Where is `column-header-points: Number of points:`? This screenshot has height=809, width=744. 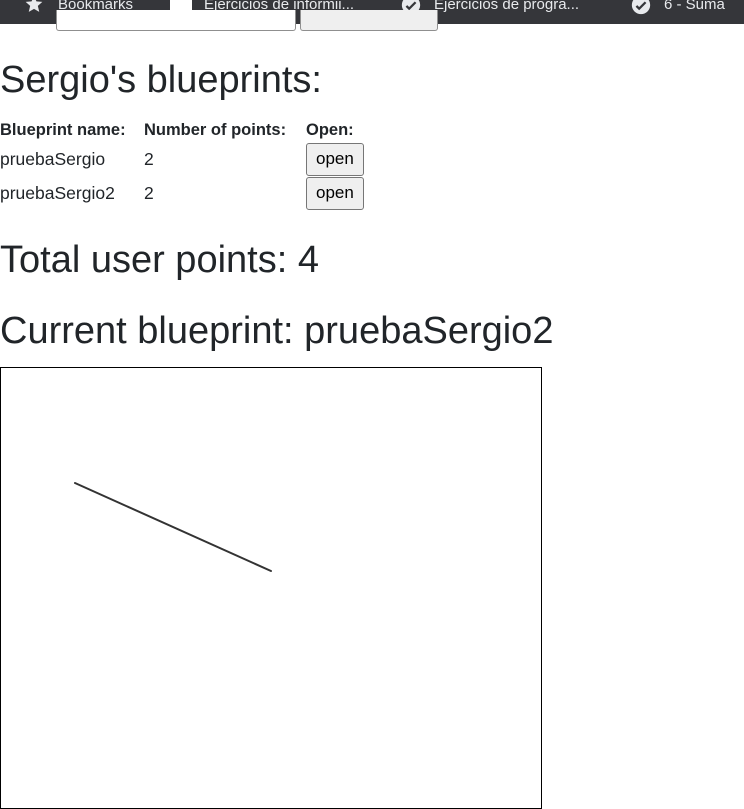 column-header-points: Number of points: is located at coordinates (215, 129).